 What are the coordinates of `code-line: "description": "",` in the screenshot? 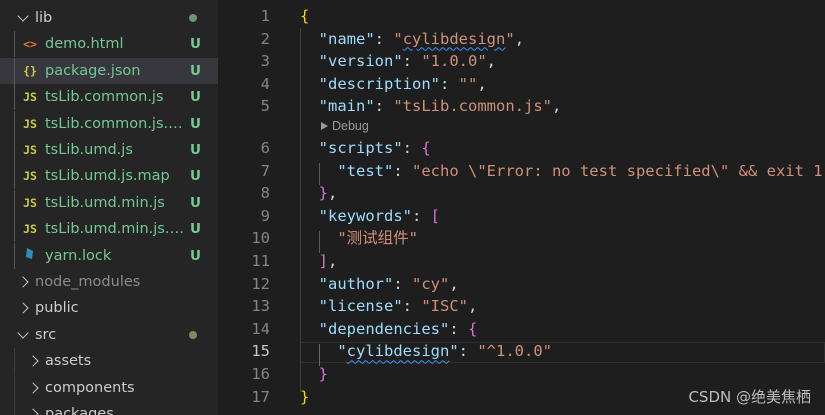 It's located at (393, 84).